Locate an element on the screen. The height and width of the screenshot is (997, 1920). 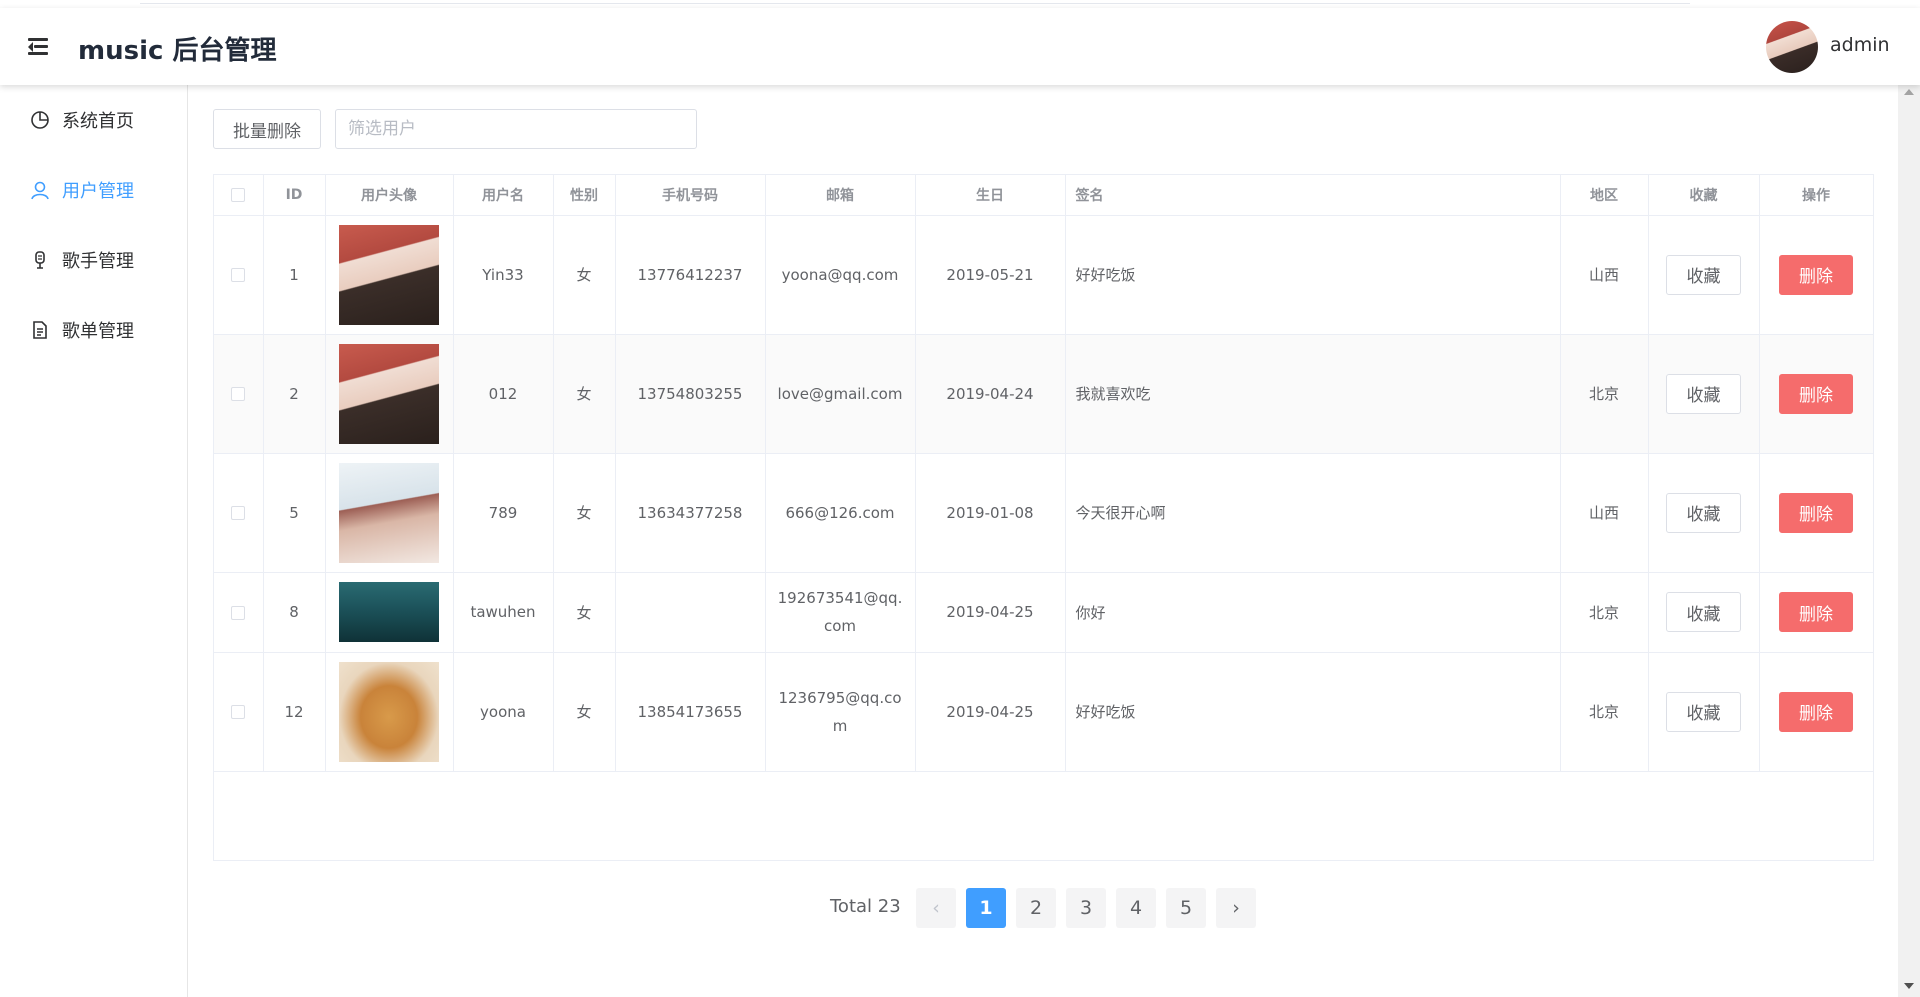
pagination: Total 23 ‹ 1 2 3 4 5 › is located at coordinates (1043, 908).